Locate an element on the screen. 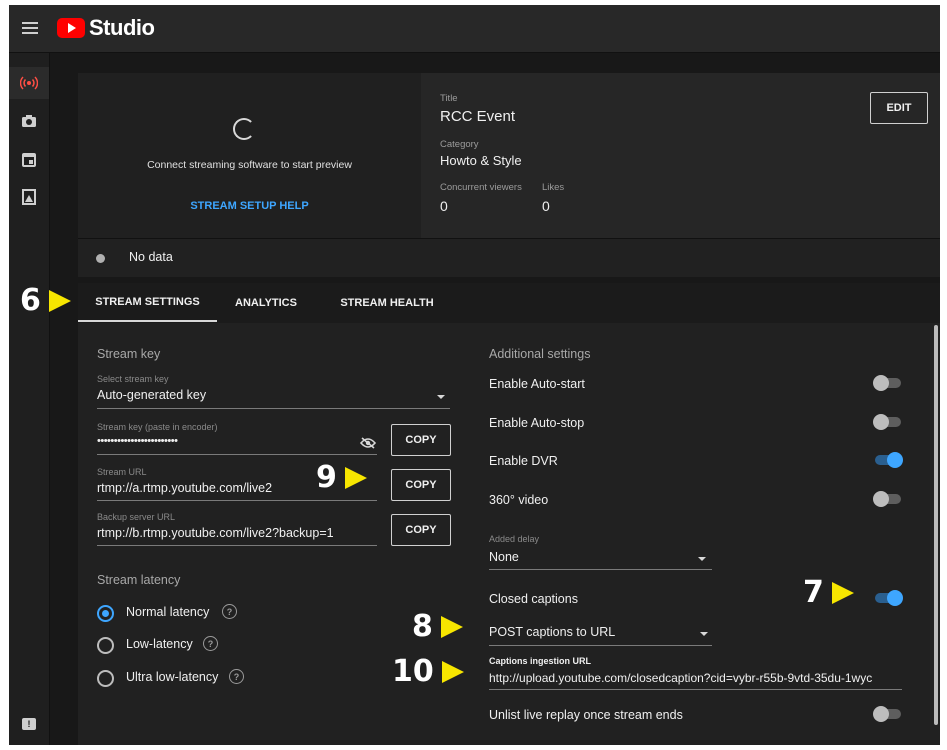 This screenshot has height=750, width=947. callout-8: 8 is located at coordinates (437, 627).